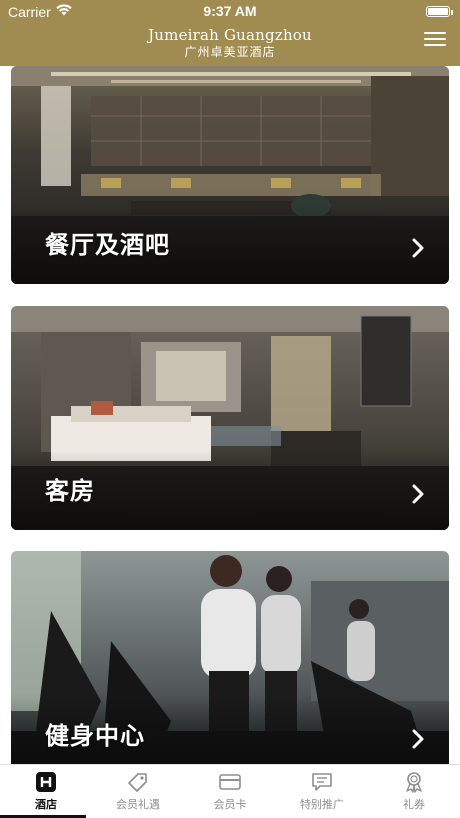  Describe the element at coordinates (70, 491) in the screenshot. I see `card-label: 客房` at that location.